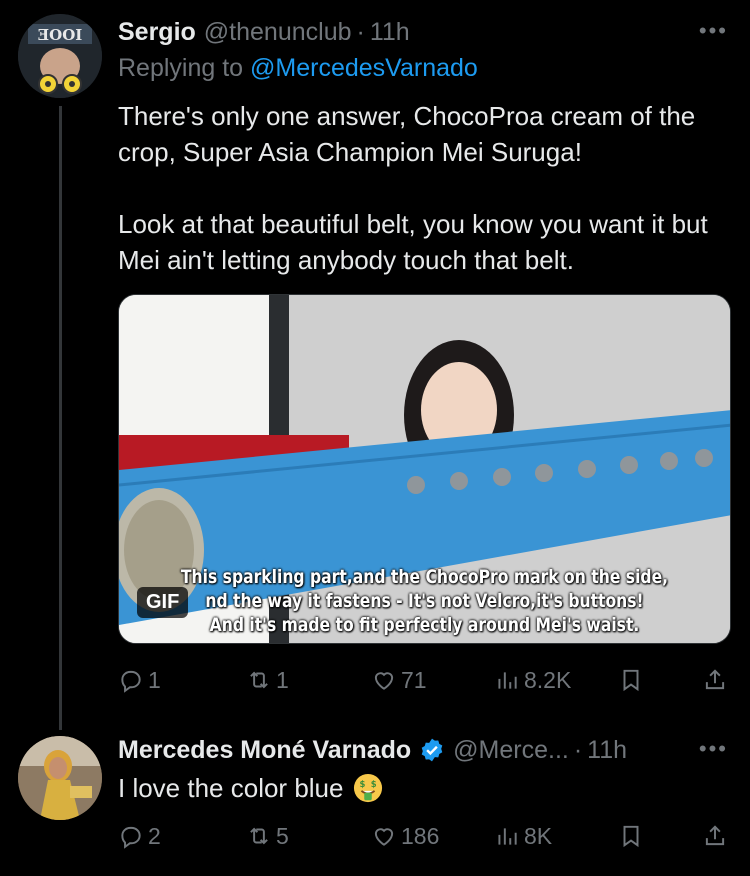 The width and height of the screenshot is (750, 876). I want to click on tweet-actions: 1 1 71 8.2K, so click(424, 680).